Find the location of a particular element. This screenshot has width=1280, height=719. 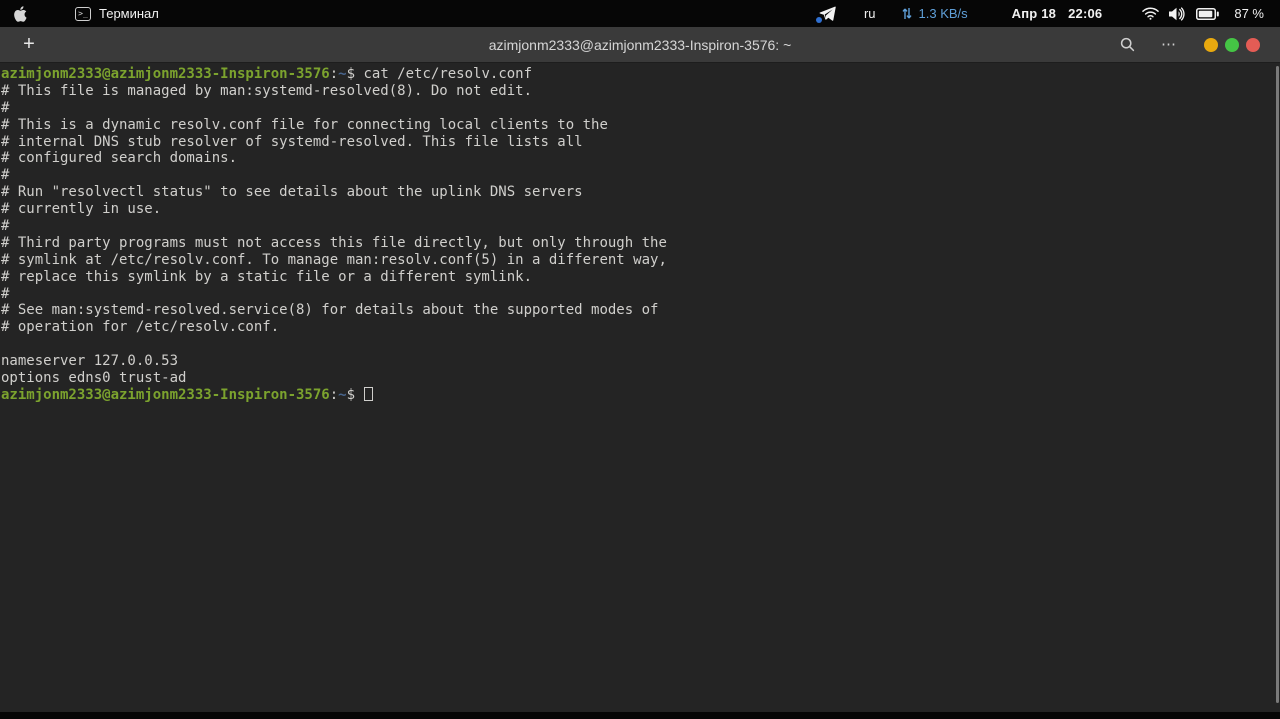

time-label: 22:06 is located at coordinates (1085, 13).